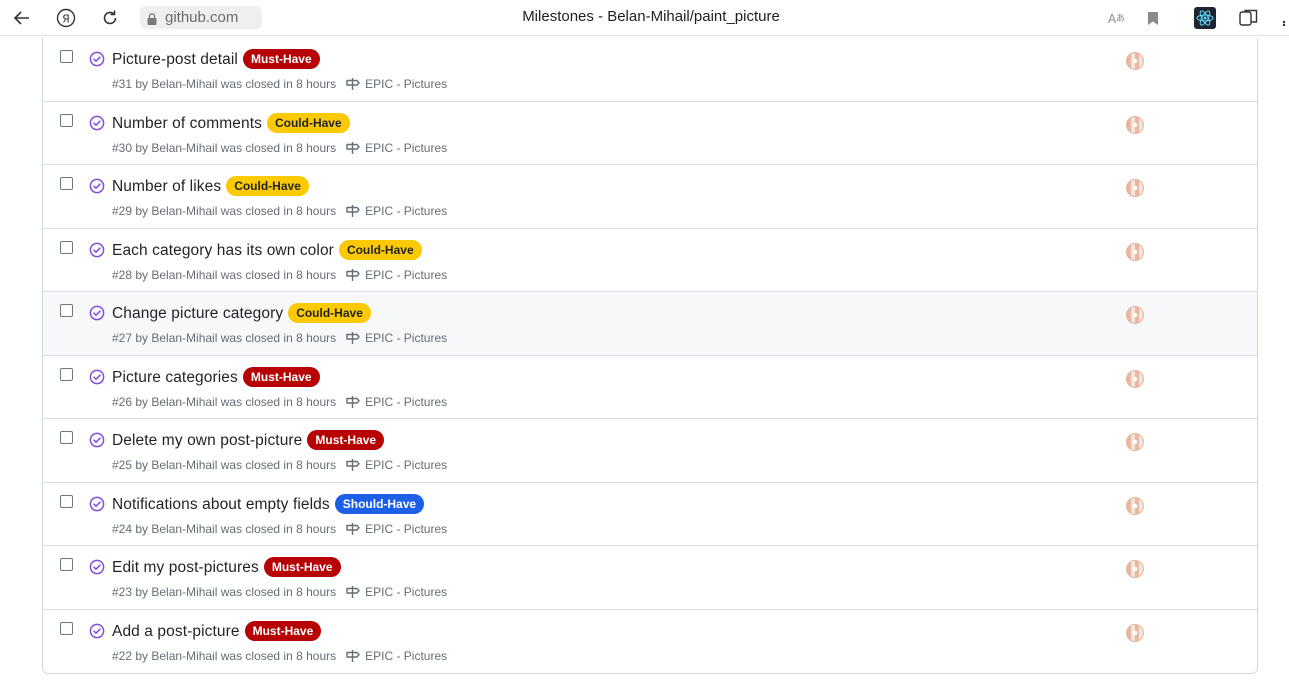  Describe the element at coordinates (176, 632) in the screenshot. I see `issue-title-link: Add a post-picture` at that location.